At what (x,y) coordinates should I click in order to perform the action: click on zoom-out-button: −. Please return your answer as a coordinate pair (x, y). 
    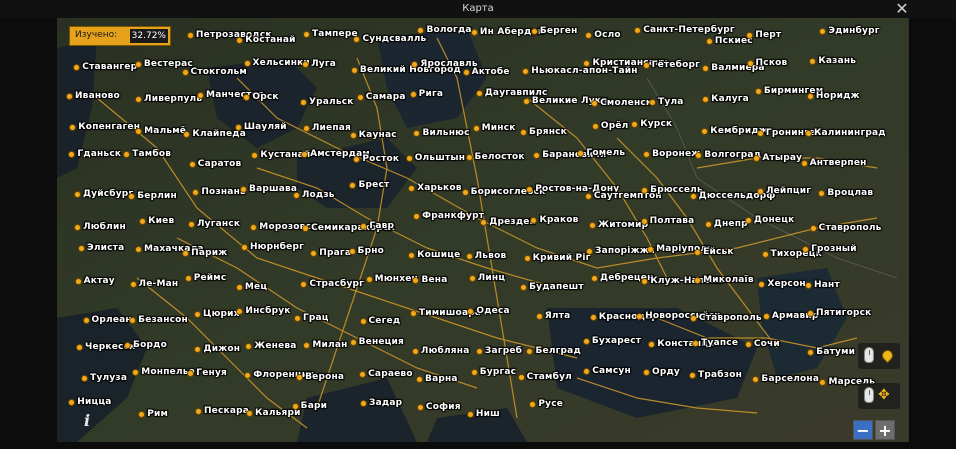
    Looking at the image, I should click on (863, 430).